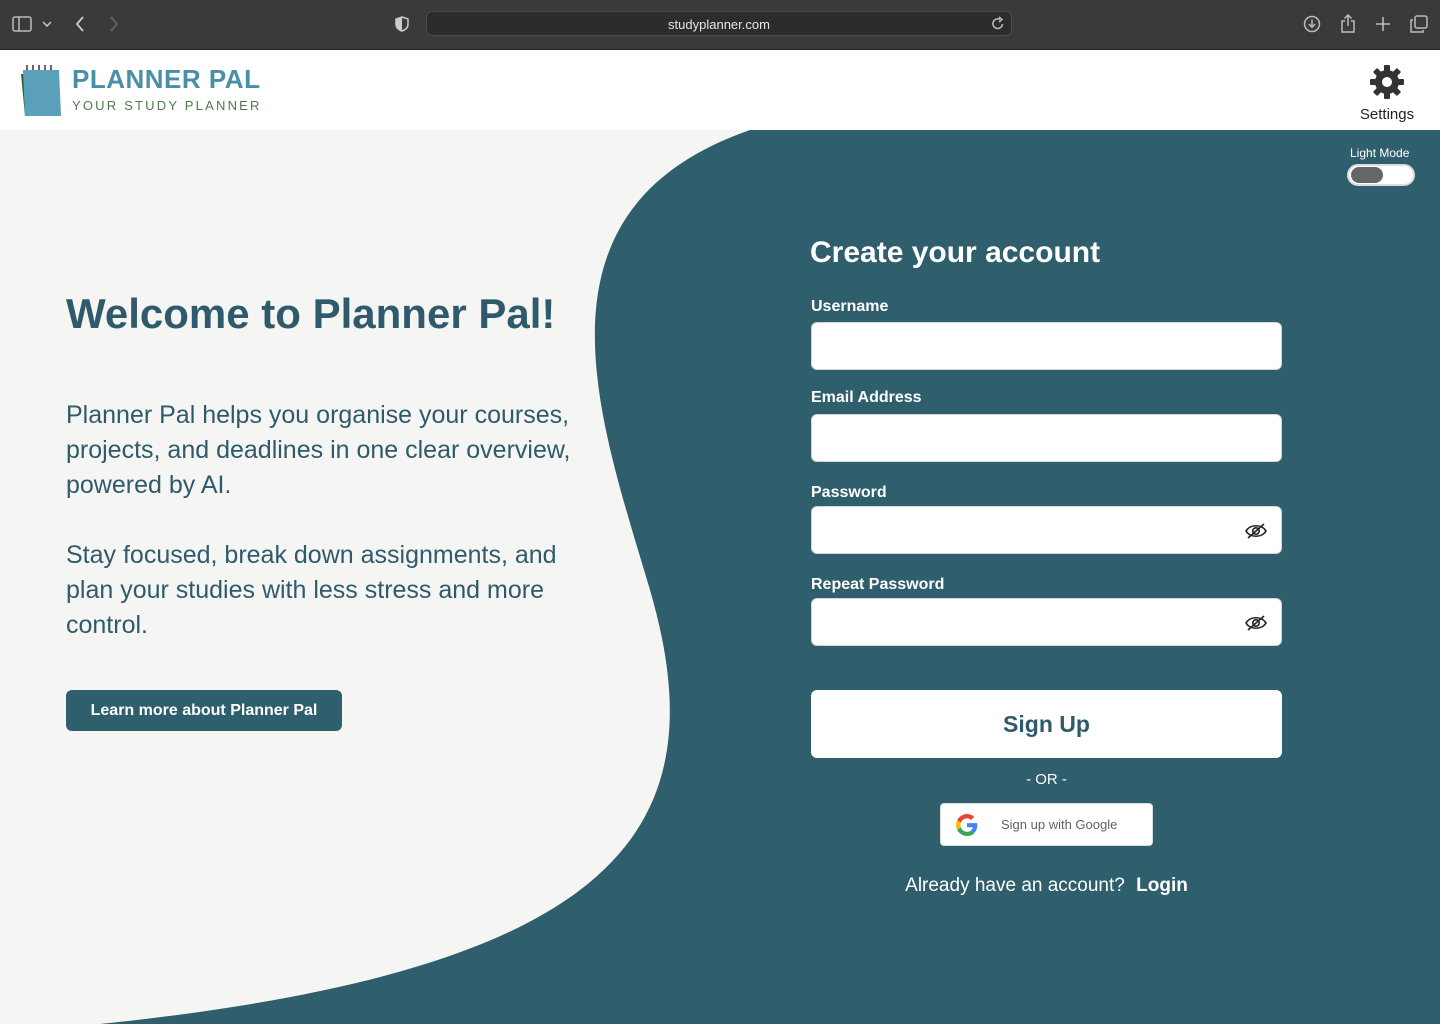  I want to click on brand-tagline: YOUR STUDY PLANNER, so click(167, 105).